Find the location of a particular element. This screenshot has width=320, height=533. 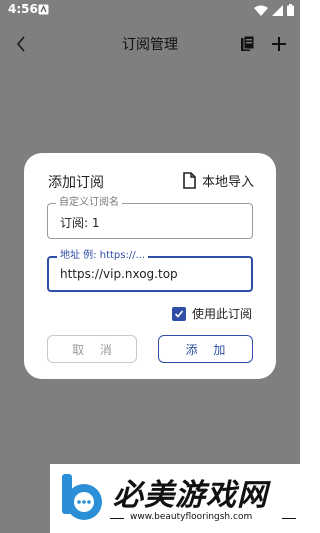

wifi-icon is located at coordinates (261, 10).